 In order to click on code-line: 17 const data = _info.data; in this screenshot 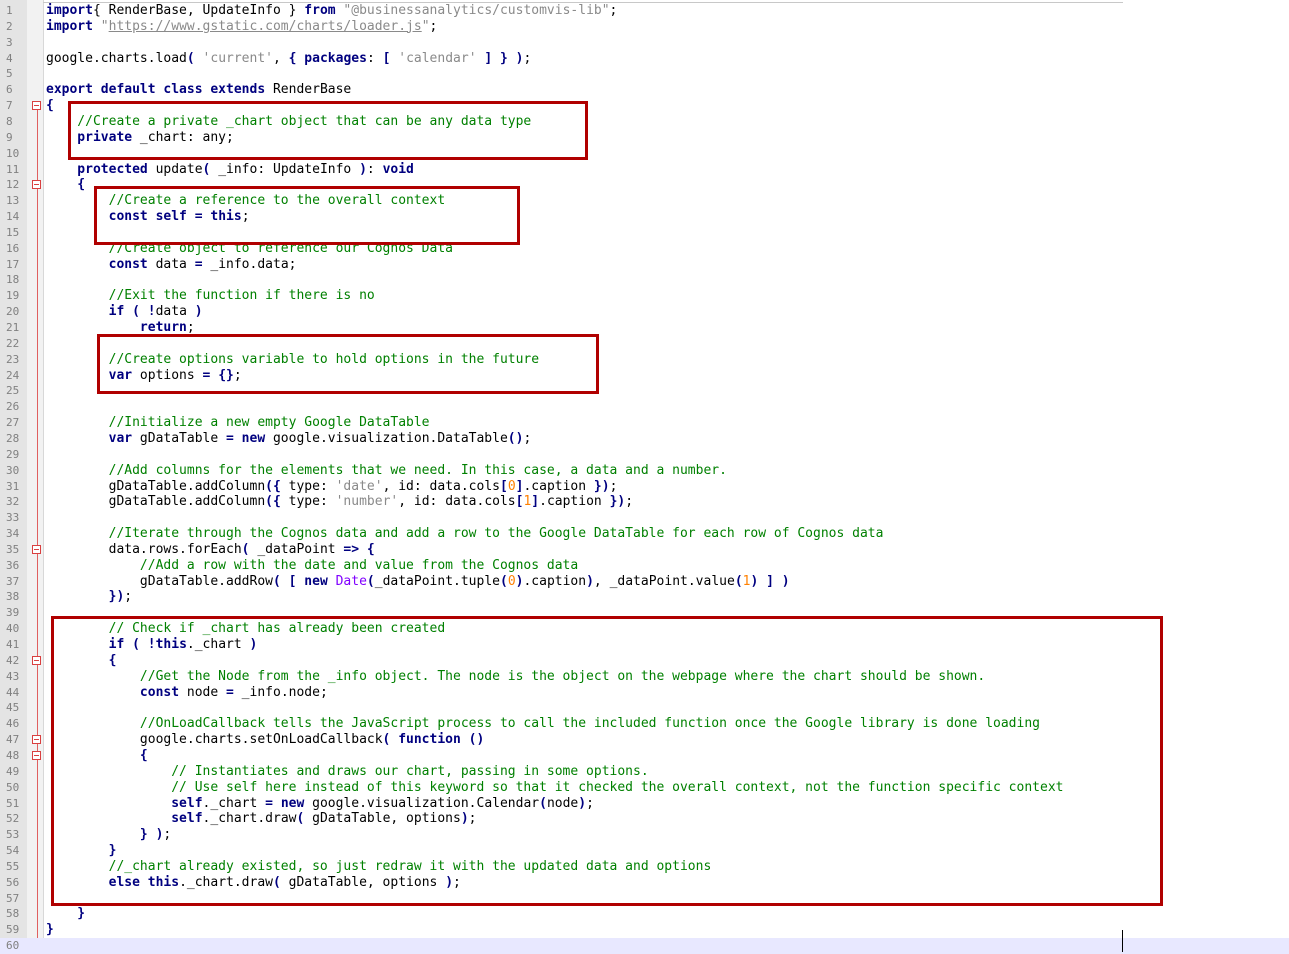, I will do `click(644, 265)`.